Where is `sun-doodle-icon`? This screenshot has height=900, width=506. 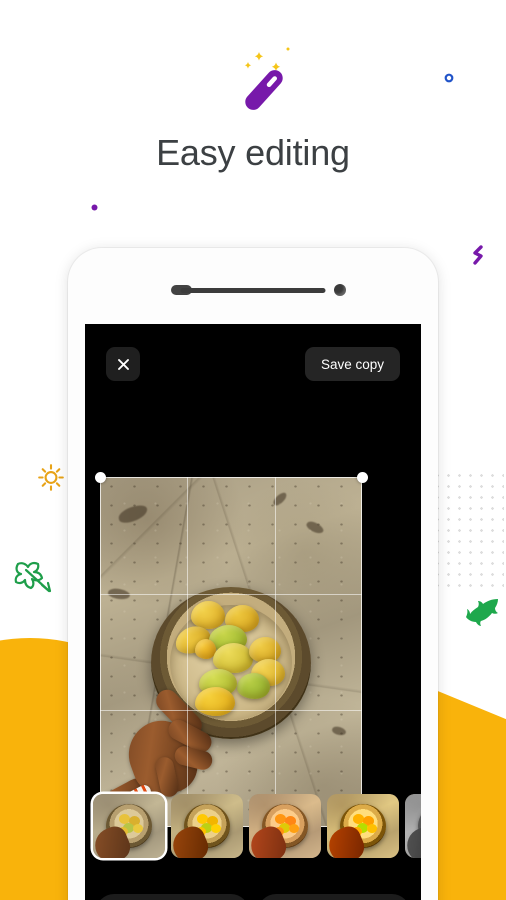 sun-doodle-icon is located at coordinates (51, 477).